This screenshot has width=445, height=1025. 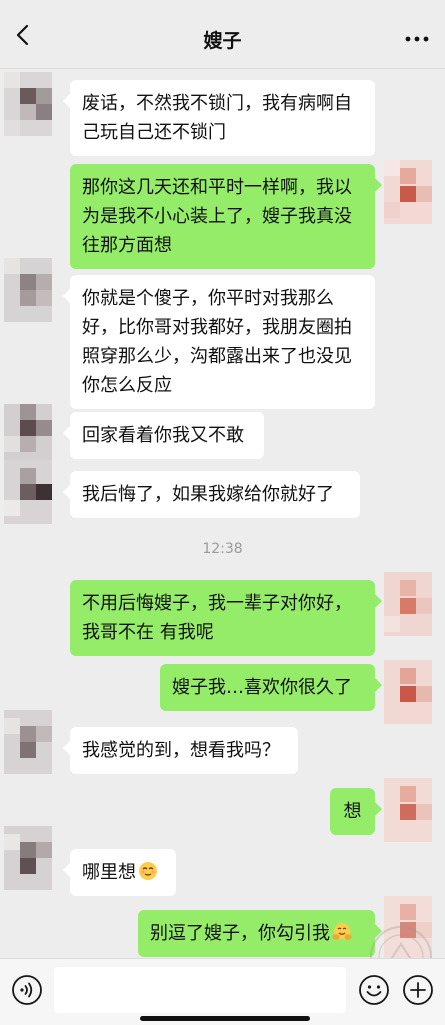 I want to click on home-indicator, so click(x=225, y=1018).